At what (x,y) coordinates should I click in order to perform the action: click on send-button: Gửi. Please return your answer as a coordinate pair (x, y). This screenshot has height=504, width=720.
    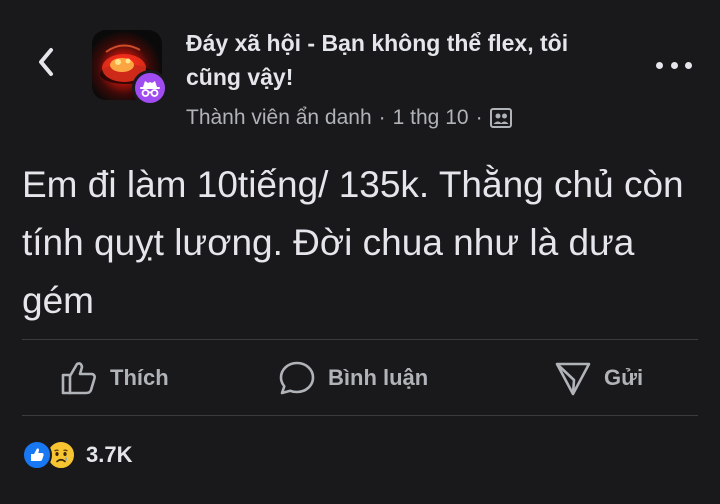
    Looking at the image, I should click on (598, 377).